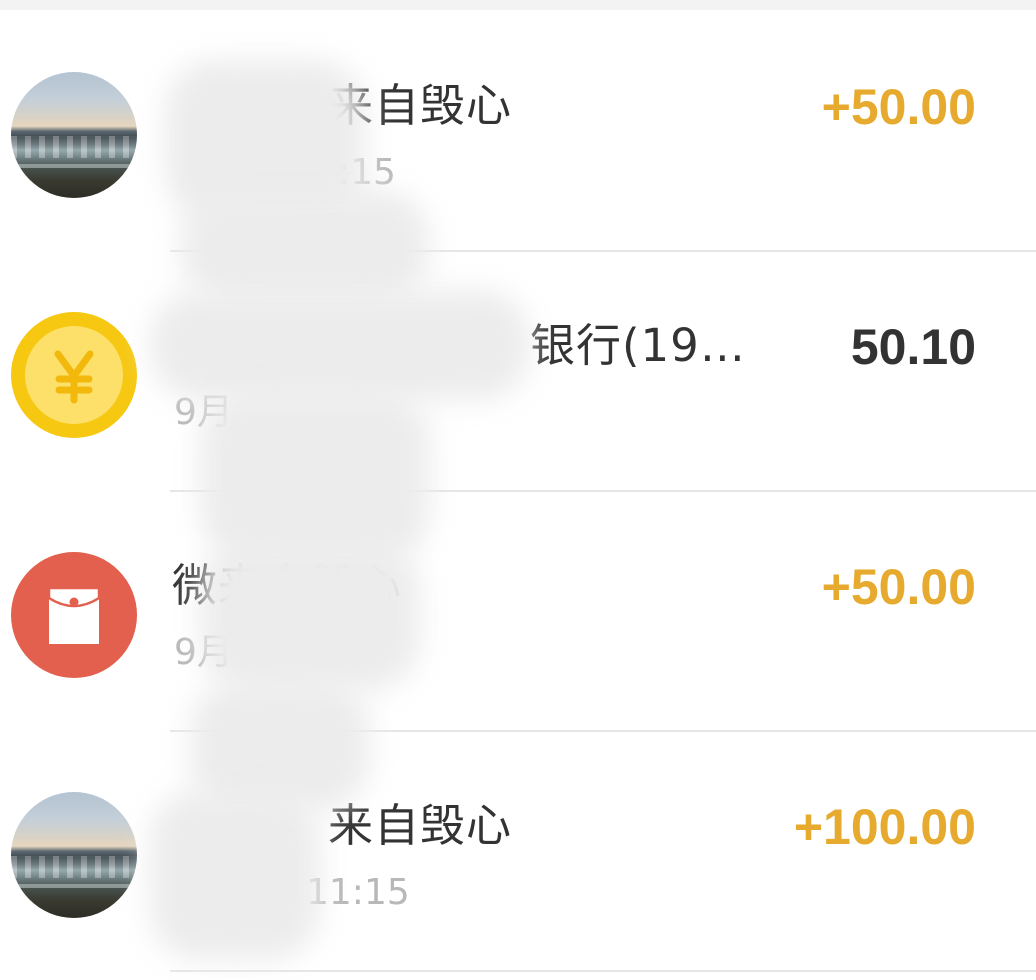 The image size is (1036, 980). I want to click on red-envelope-icon, so click(74, 615).